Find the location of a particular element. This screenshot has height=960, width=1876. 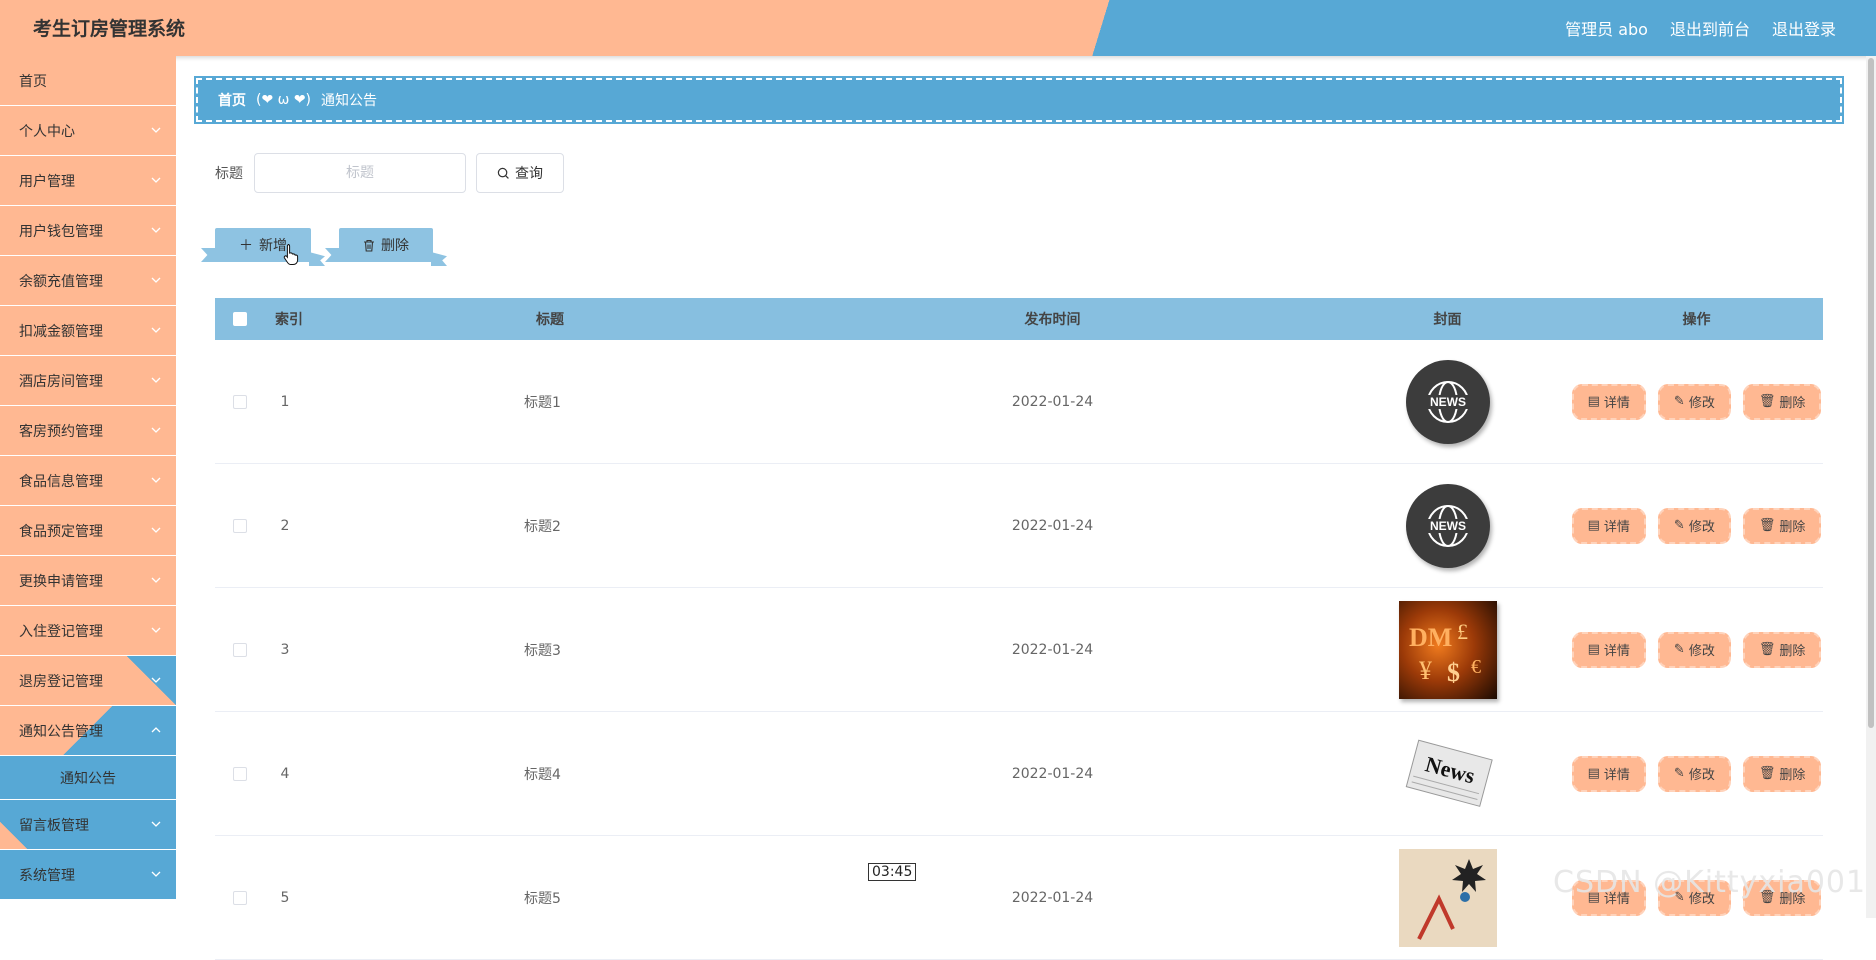

scrollbar is located at coordinates (1871, 487).